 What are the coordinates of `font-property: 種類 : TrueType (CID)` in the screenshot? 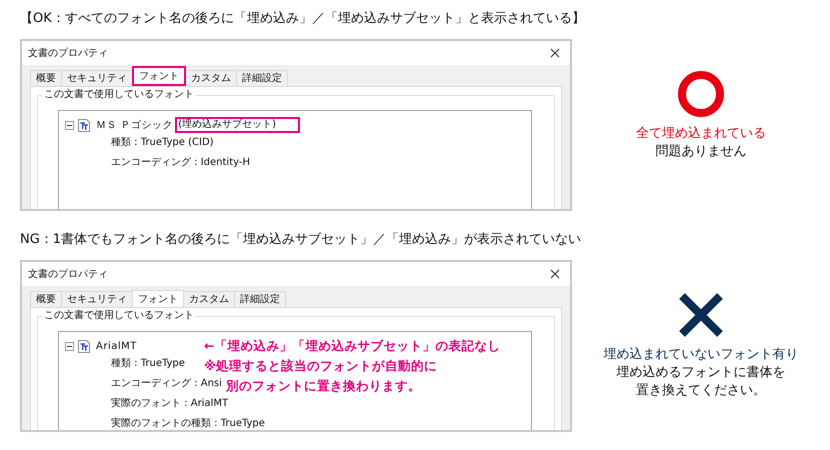 It's located at (162, 143).